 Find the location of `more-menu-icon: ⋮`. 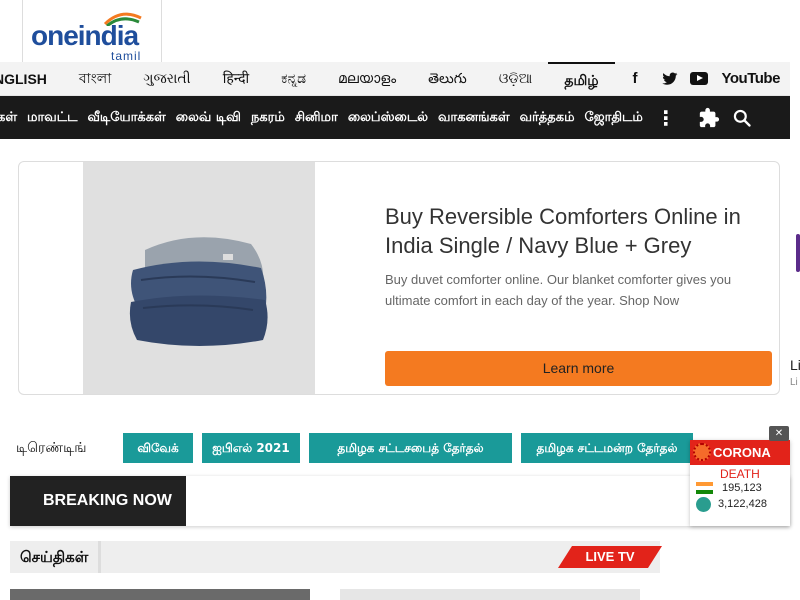

more-menu-icon: ⋮ is located at coordinates (666, 118).